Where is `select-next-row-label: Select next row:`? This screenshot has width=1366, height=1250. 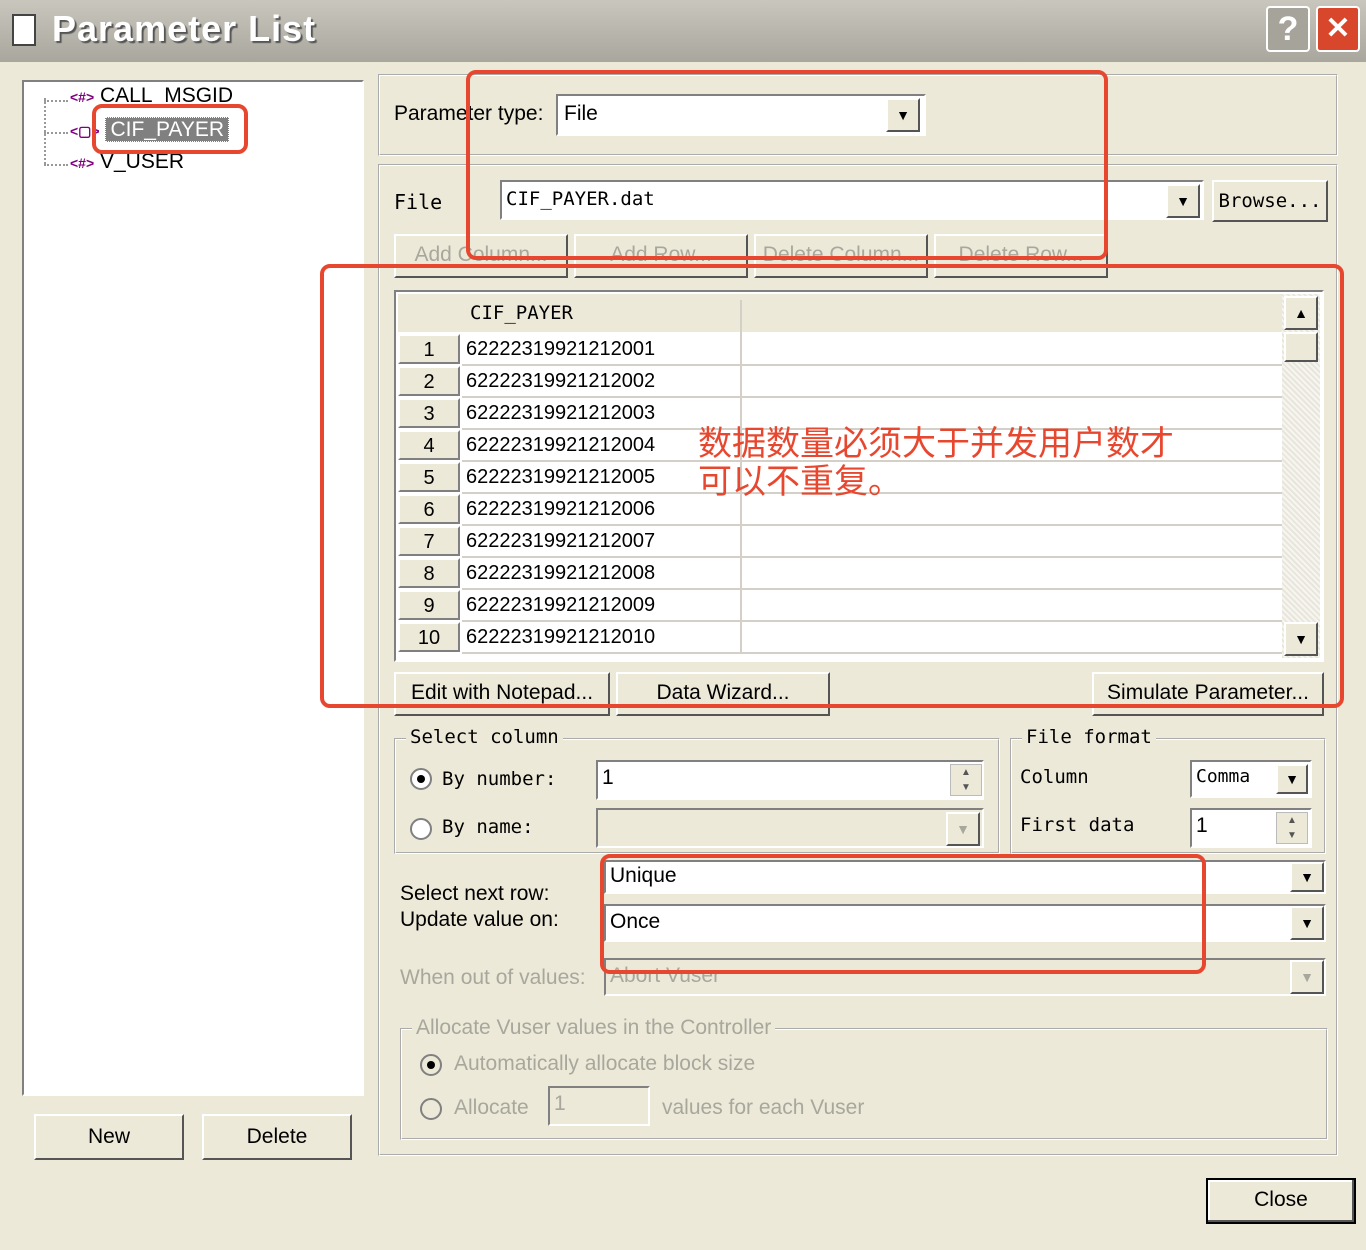 select-next-row-label: Select next row: is located at coordinates (475, 893).